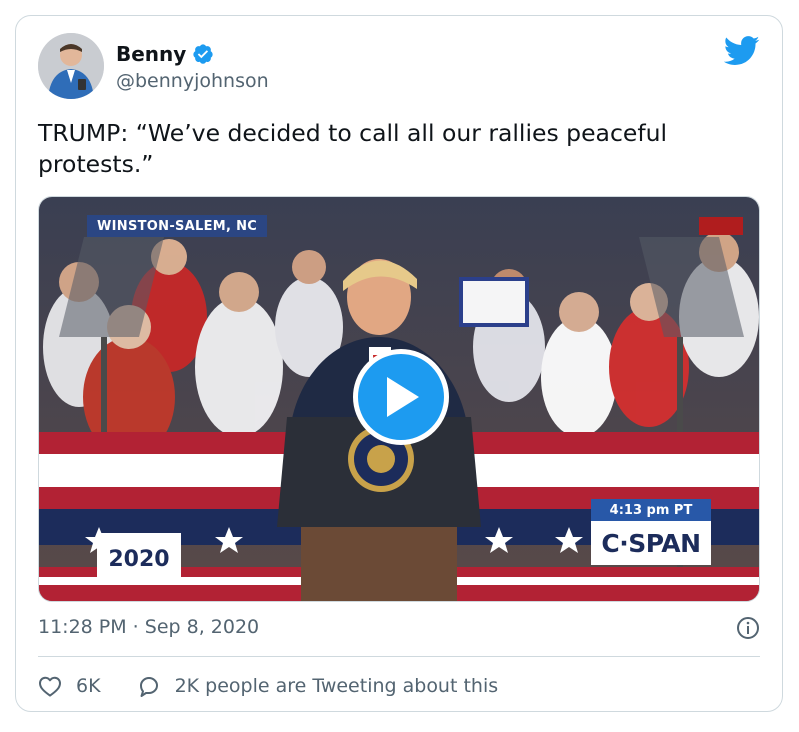  I want to click on author-name-row: Benny, so click(165, 54).